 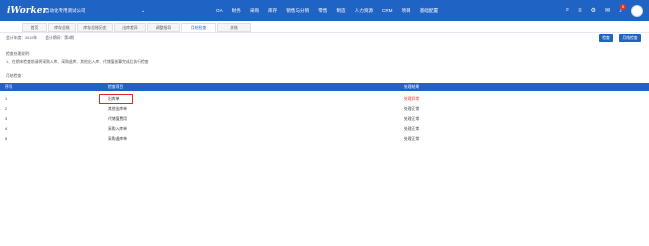 What do you see at coordinates (324, 99) in the screenshot?
I see `table-row: 1 出库单 处理异常` at bounding box center [324, 99].